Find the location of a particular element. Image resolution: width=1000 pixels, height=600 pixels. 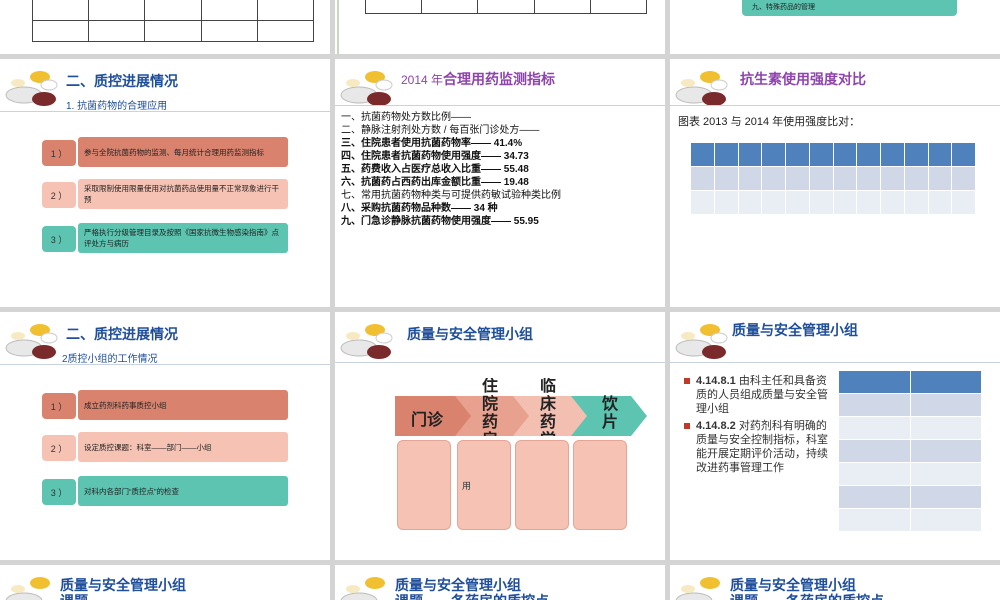

slide-quality-group-diagram: 质量与安全管理小组 门诊 住 院 药 房 临 床 药 学 饮 片 用 is located at coordinates (500, 436).